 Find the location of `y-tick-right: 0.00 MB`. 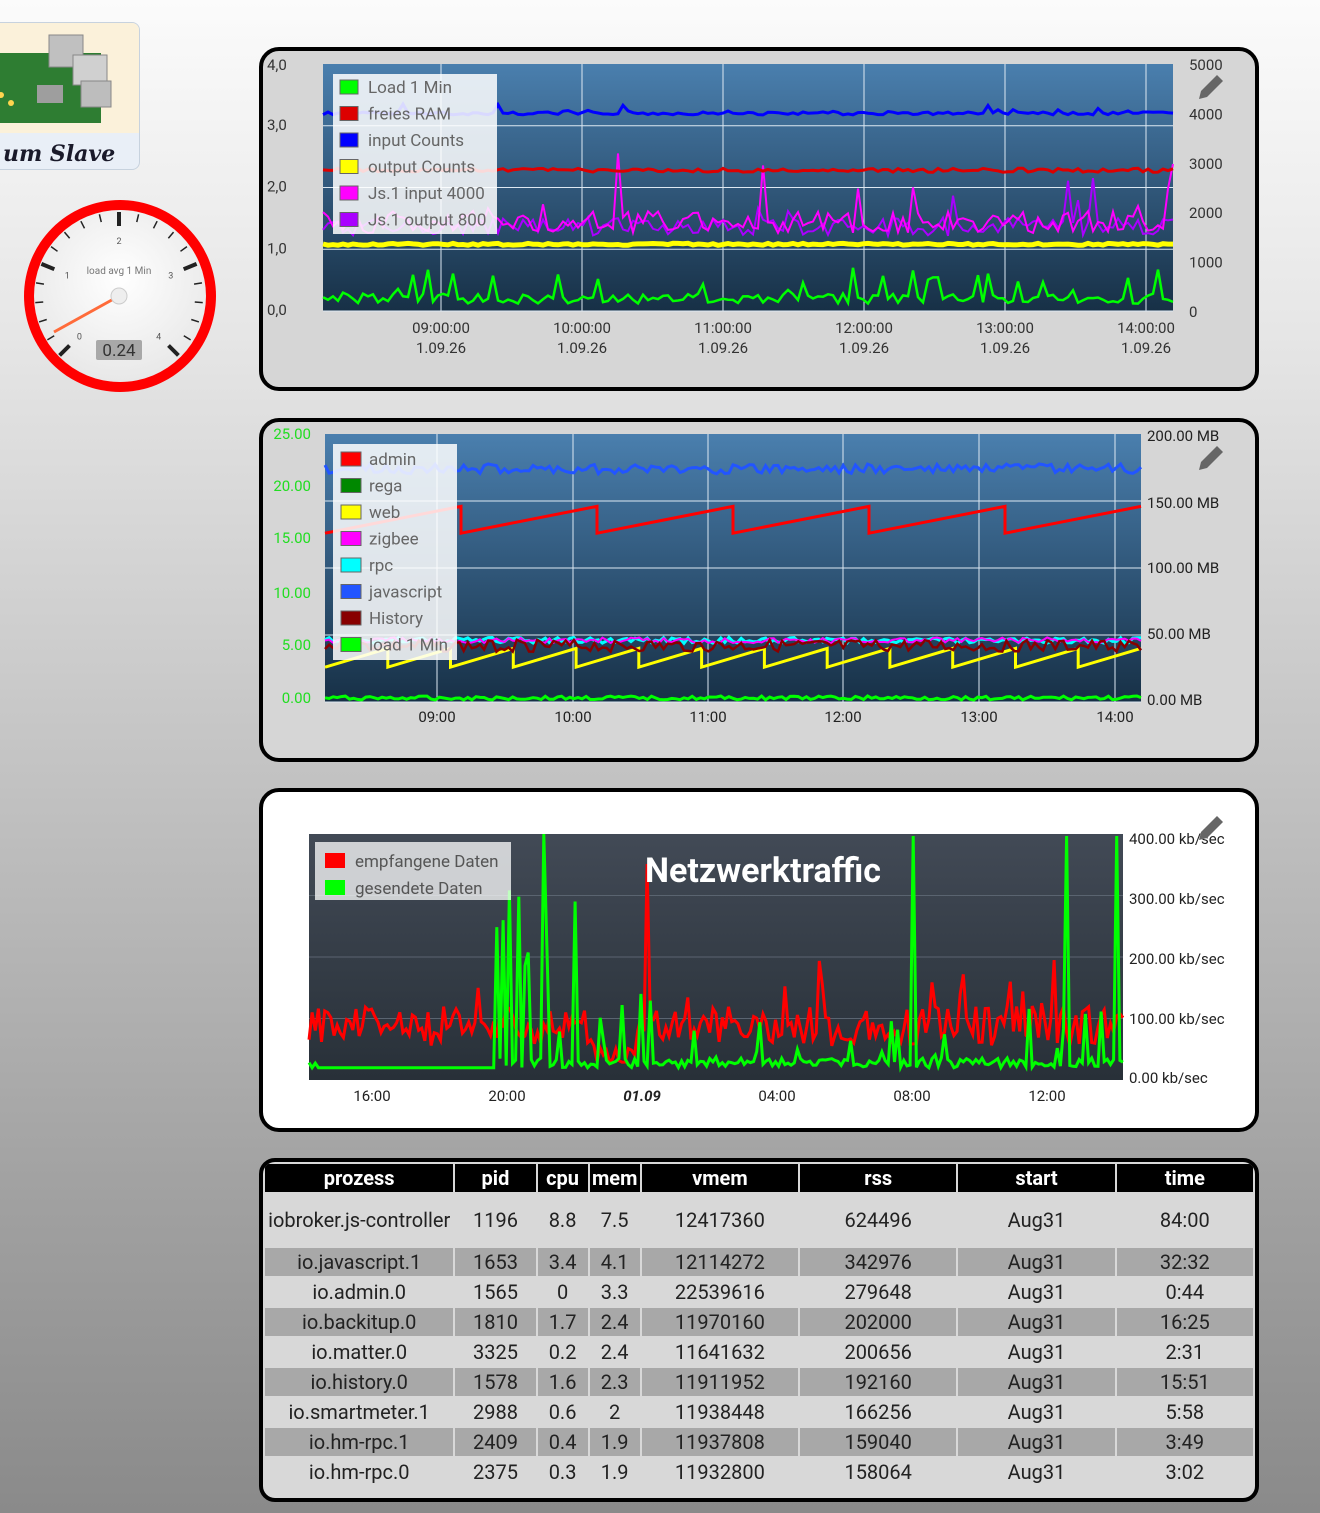

y-tick-right: 0.00 MB is located at coordinates (1174, 700).